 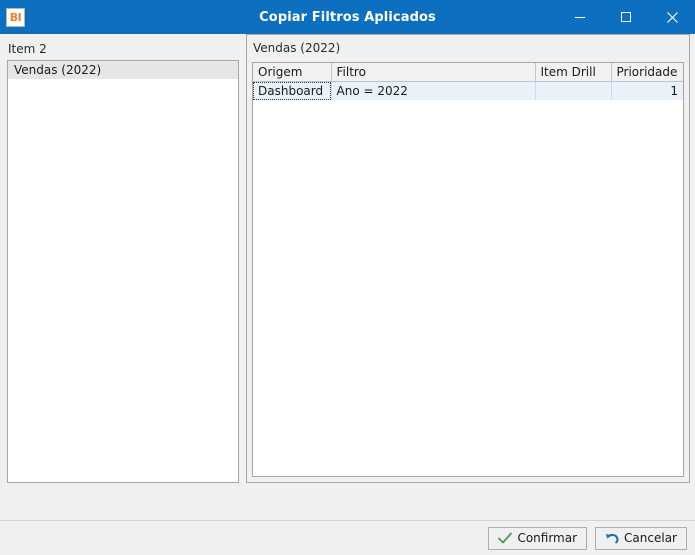 What do you see at coordinates (547, 538) in the screenshot?
I see `confirm-button-label: Confirmar` at bounding box center [547, 538].